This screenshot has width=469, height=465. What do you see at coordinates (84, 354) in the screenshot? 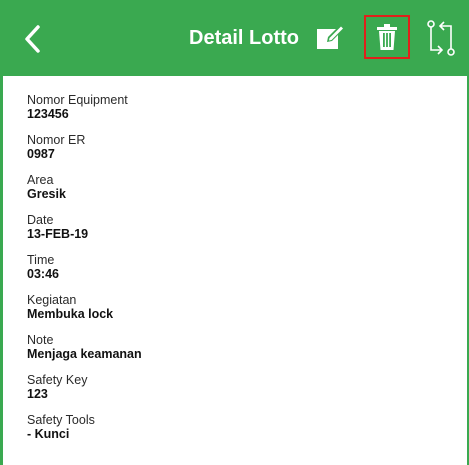
I see `field-value: Menjaga keamanan` at bounding box center [84, 354].